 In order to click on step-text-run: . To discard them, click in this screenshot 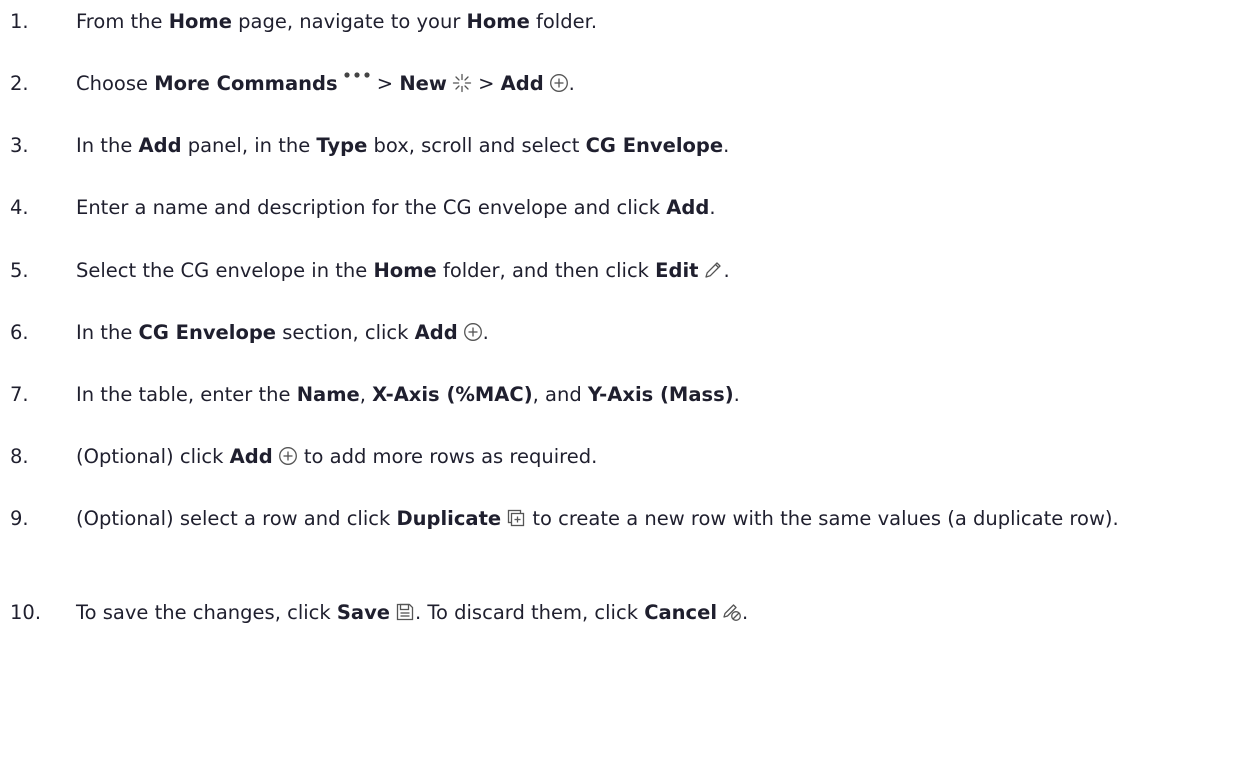, I will do `click(530, 612)`.